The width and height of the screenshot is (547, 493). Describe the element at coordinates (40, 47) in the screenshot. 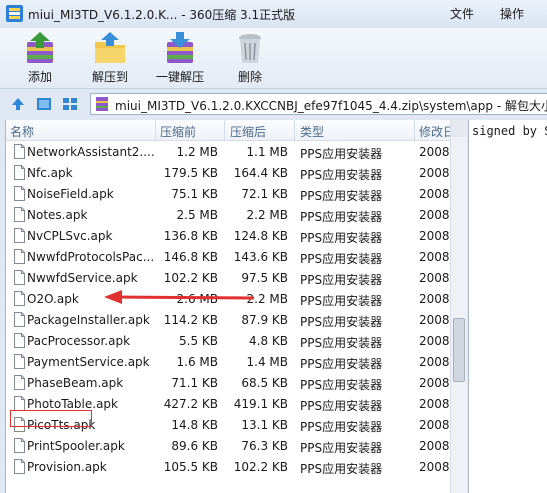

I see `add-archive-icon` at that location.